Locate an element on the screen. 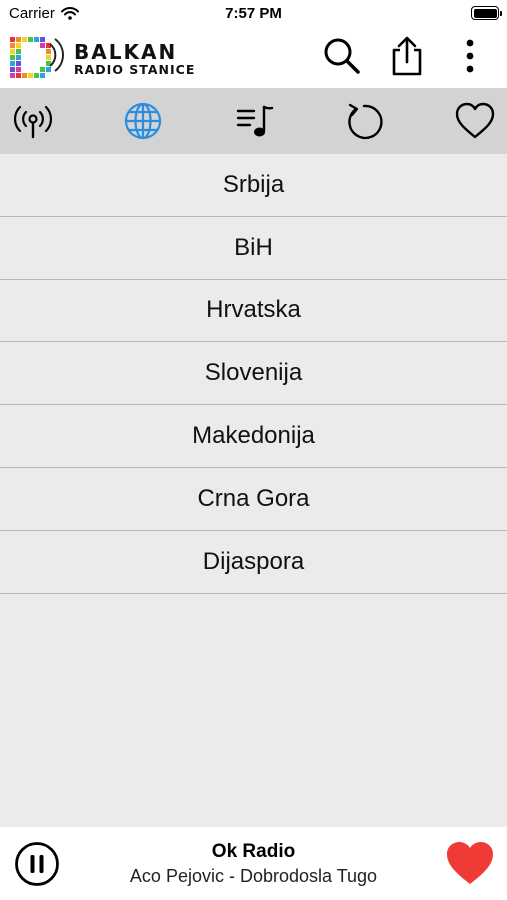 The height and width of the screenshot is (900, 507). logo-mark-icon is located at coordinates (37, 57).